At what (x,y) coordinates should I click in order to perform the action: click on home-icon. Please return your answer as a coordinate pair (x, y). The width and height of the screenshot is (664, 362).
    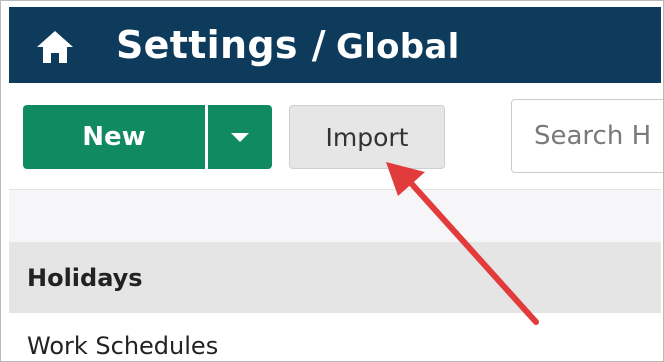
    Looking at the image, I should click on (55, 47).